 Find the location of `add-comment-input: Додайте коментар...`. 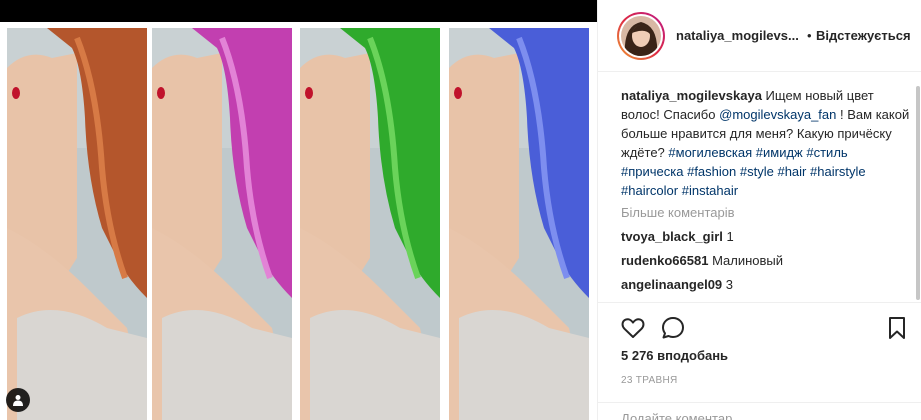

add-comment-input: Додайте коментар... is located at coordinates (682, 415).